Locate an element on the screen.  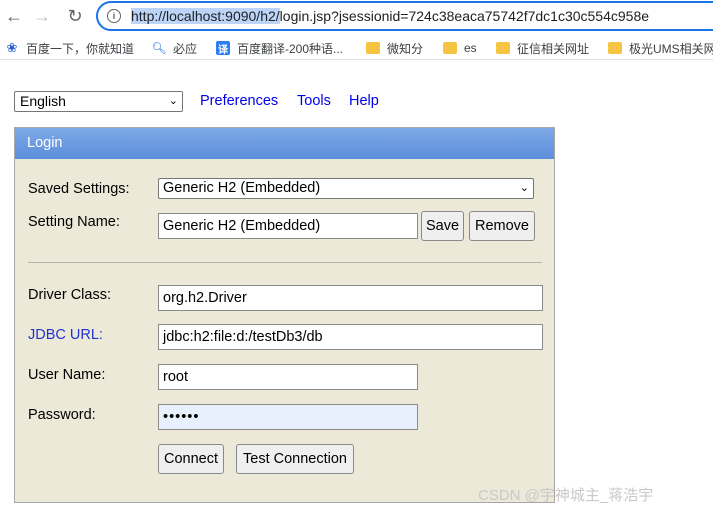
bookmark-folder-zhengxin: 征信相关网址 is located at coordinates (542, 48).